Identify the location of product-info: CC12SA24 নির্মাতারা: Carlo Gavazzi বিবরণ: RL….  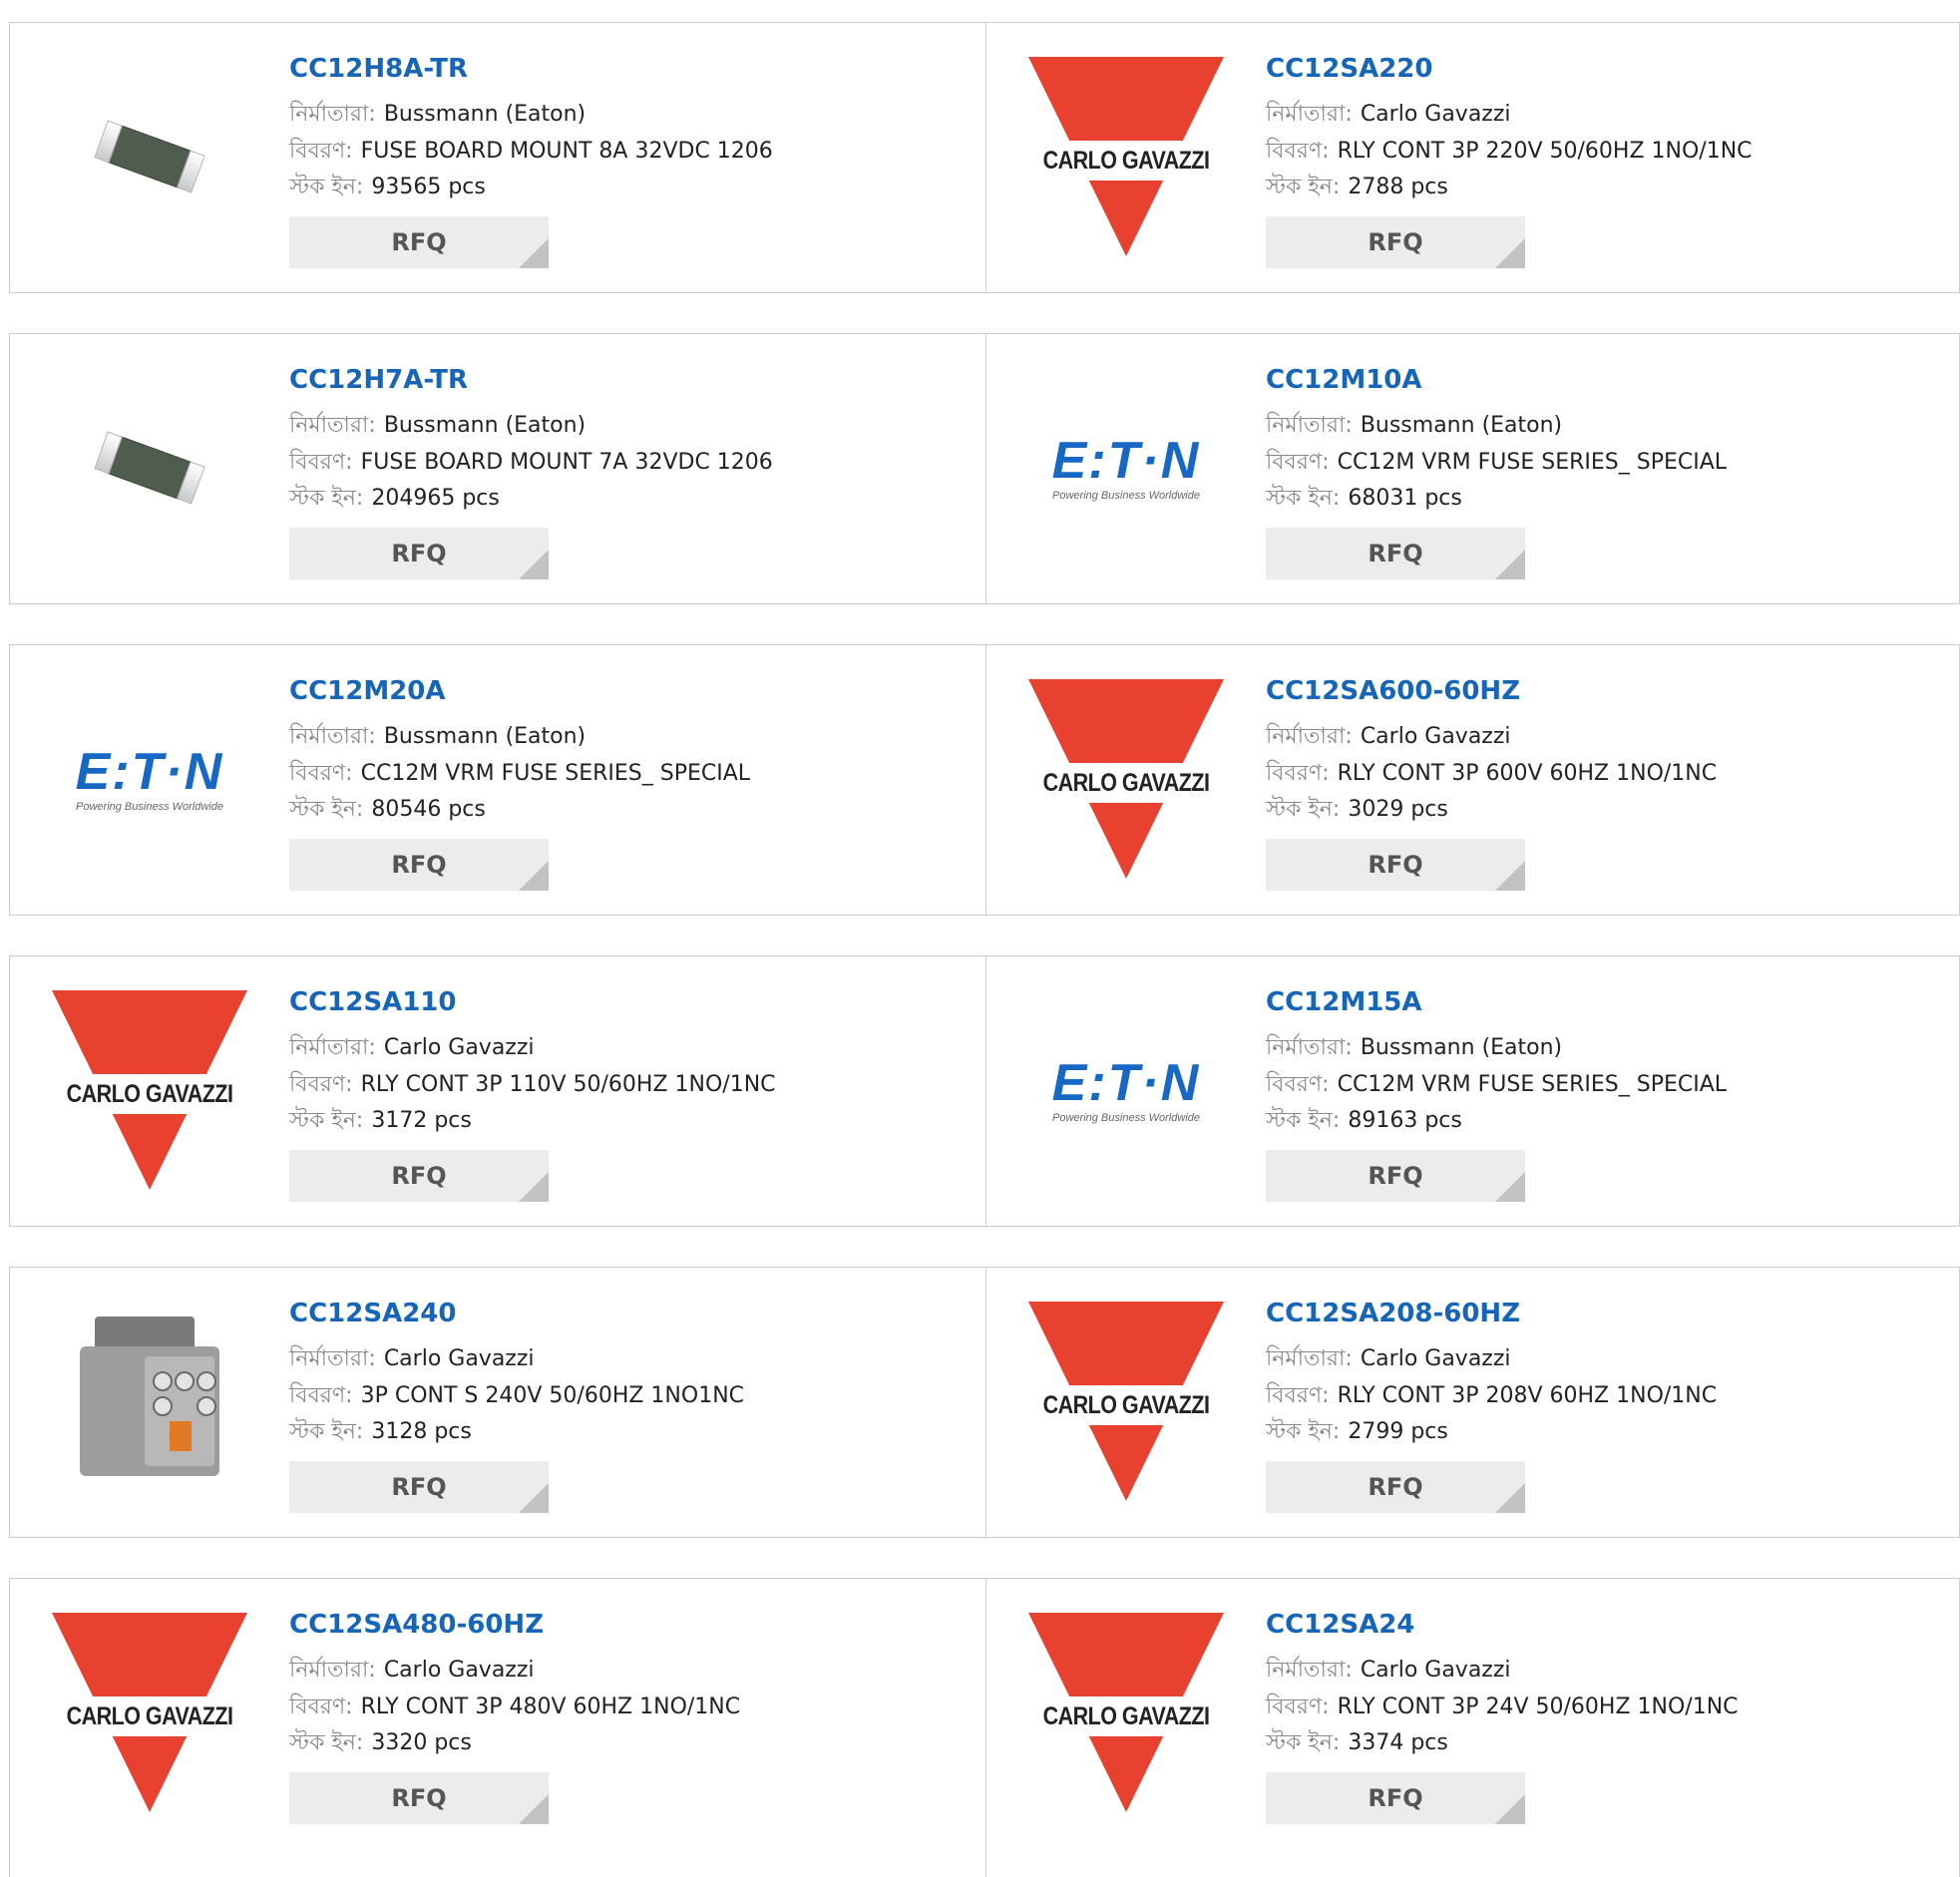
(1605, 1716).